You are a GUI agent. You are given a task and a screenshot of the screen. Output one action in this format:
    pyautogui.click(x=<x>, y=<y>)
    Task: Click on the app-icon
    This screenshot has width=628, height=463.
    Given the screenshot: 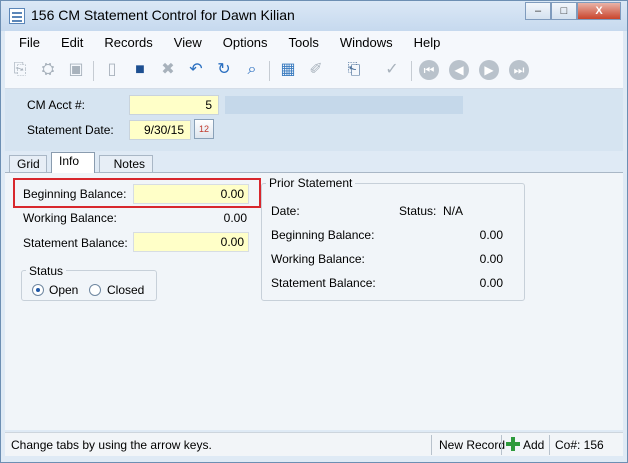 What is the action you would take?
    pyautogui.click(x=17, y=16)
    